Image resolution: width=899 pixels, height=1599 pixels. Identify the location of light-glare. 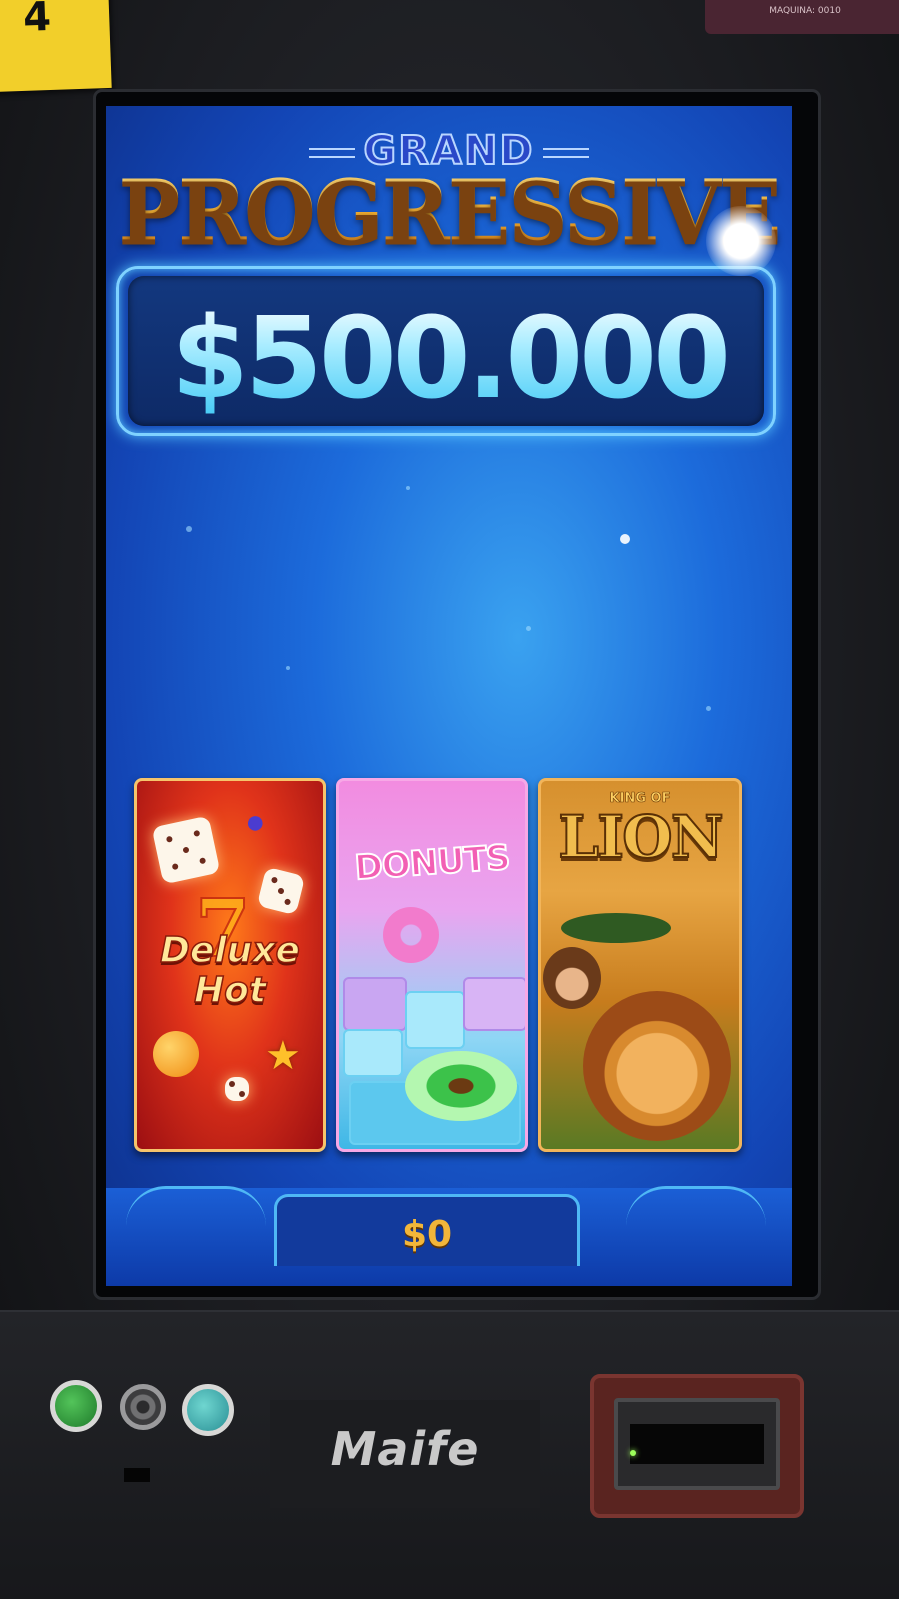
(741, 241).